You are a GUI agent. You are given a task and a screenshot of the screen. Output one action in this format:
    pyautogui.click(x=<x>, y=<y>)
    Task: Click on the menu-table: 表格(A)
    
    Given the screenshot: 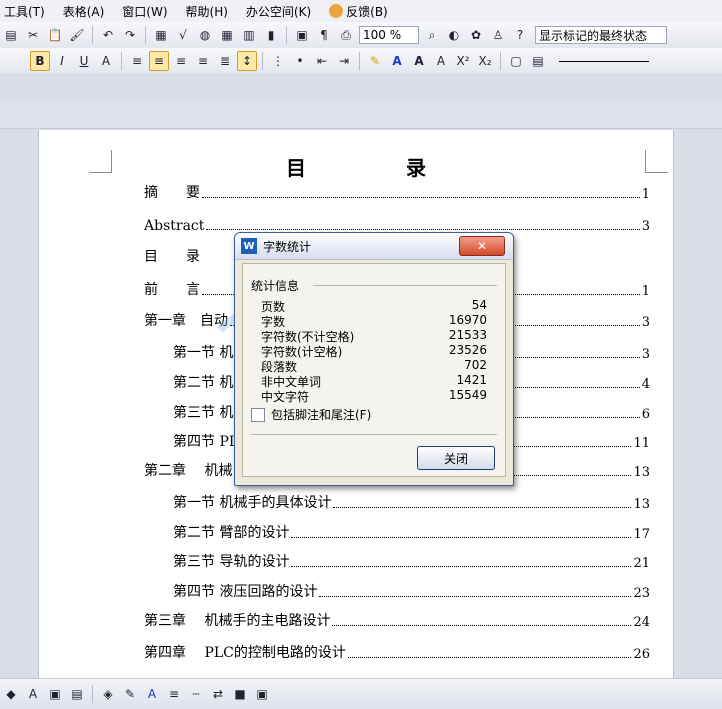 What is the action you would take?
    pyautogui.click(x=84, y=11)
    